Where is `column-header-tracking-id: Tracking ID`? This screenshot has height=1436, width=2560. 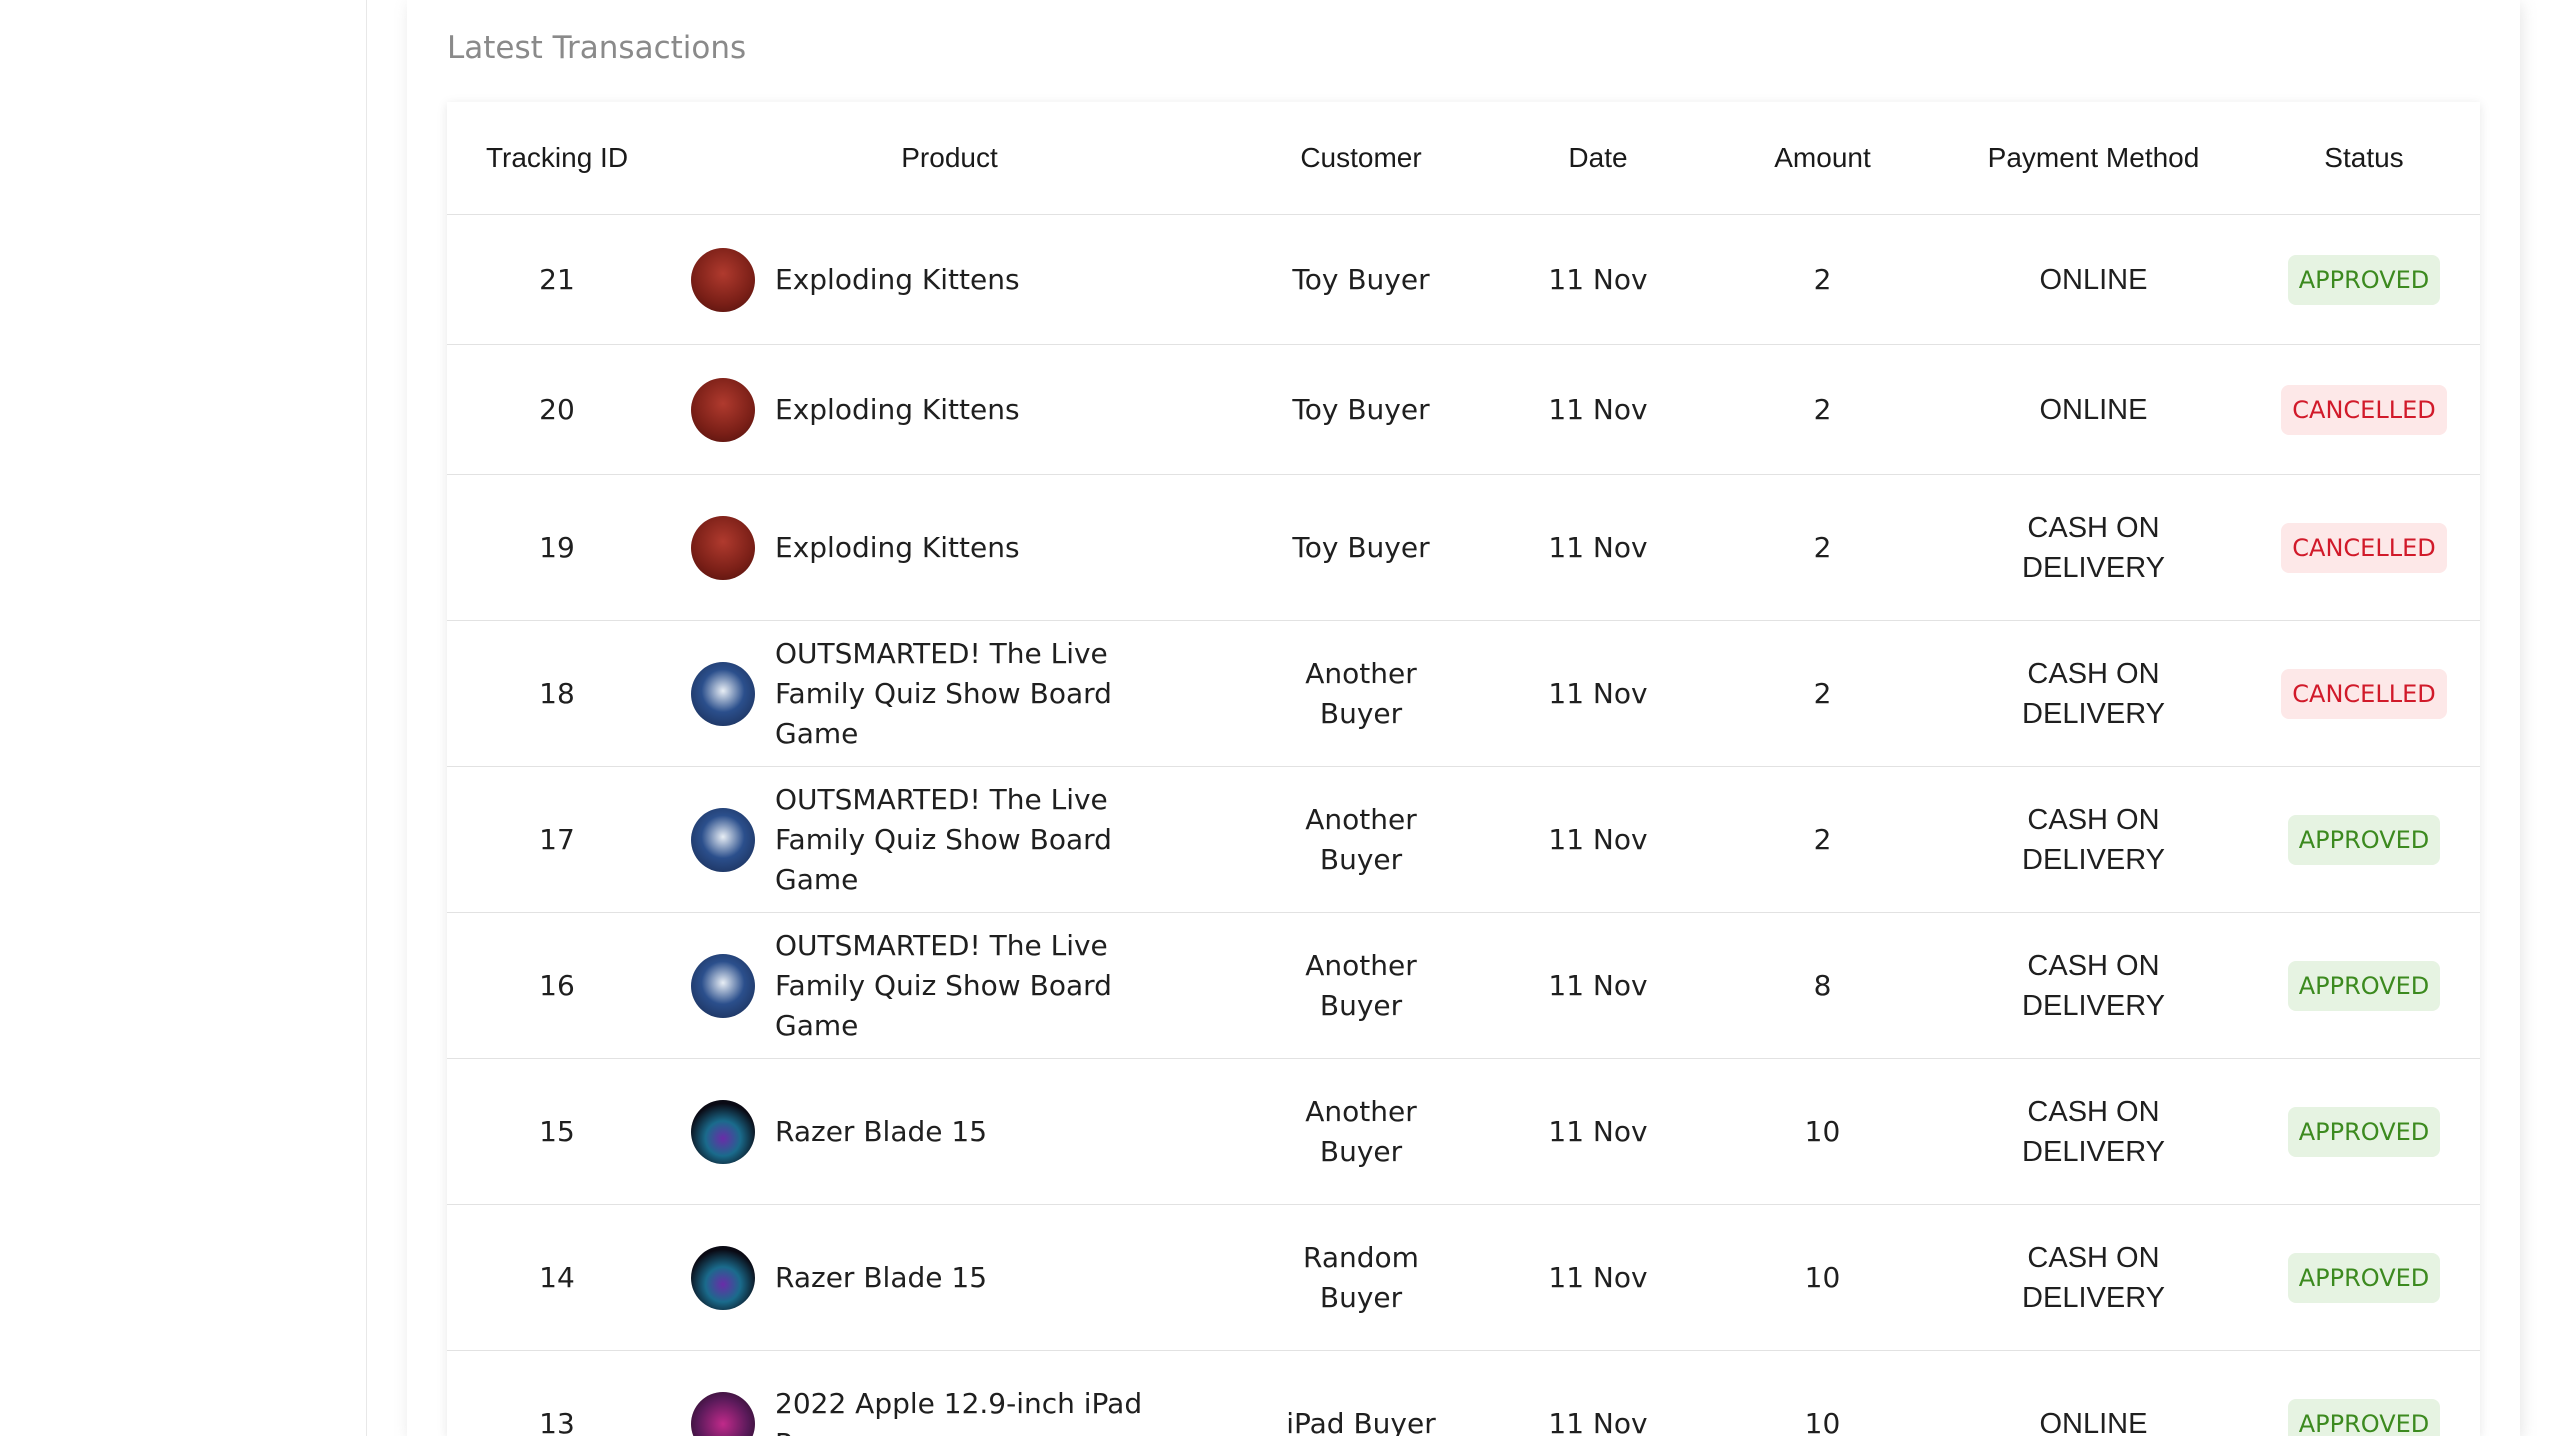
column-header-tracking-id: Tracking ID is located at coordinates (557, 158).